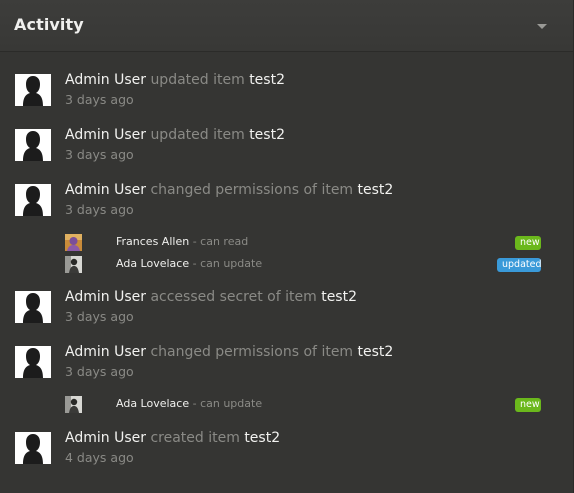  I want to click on user-name: Frances Allen, so click(152, 241).